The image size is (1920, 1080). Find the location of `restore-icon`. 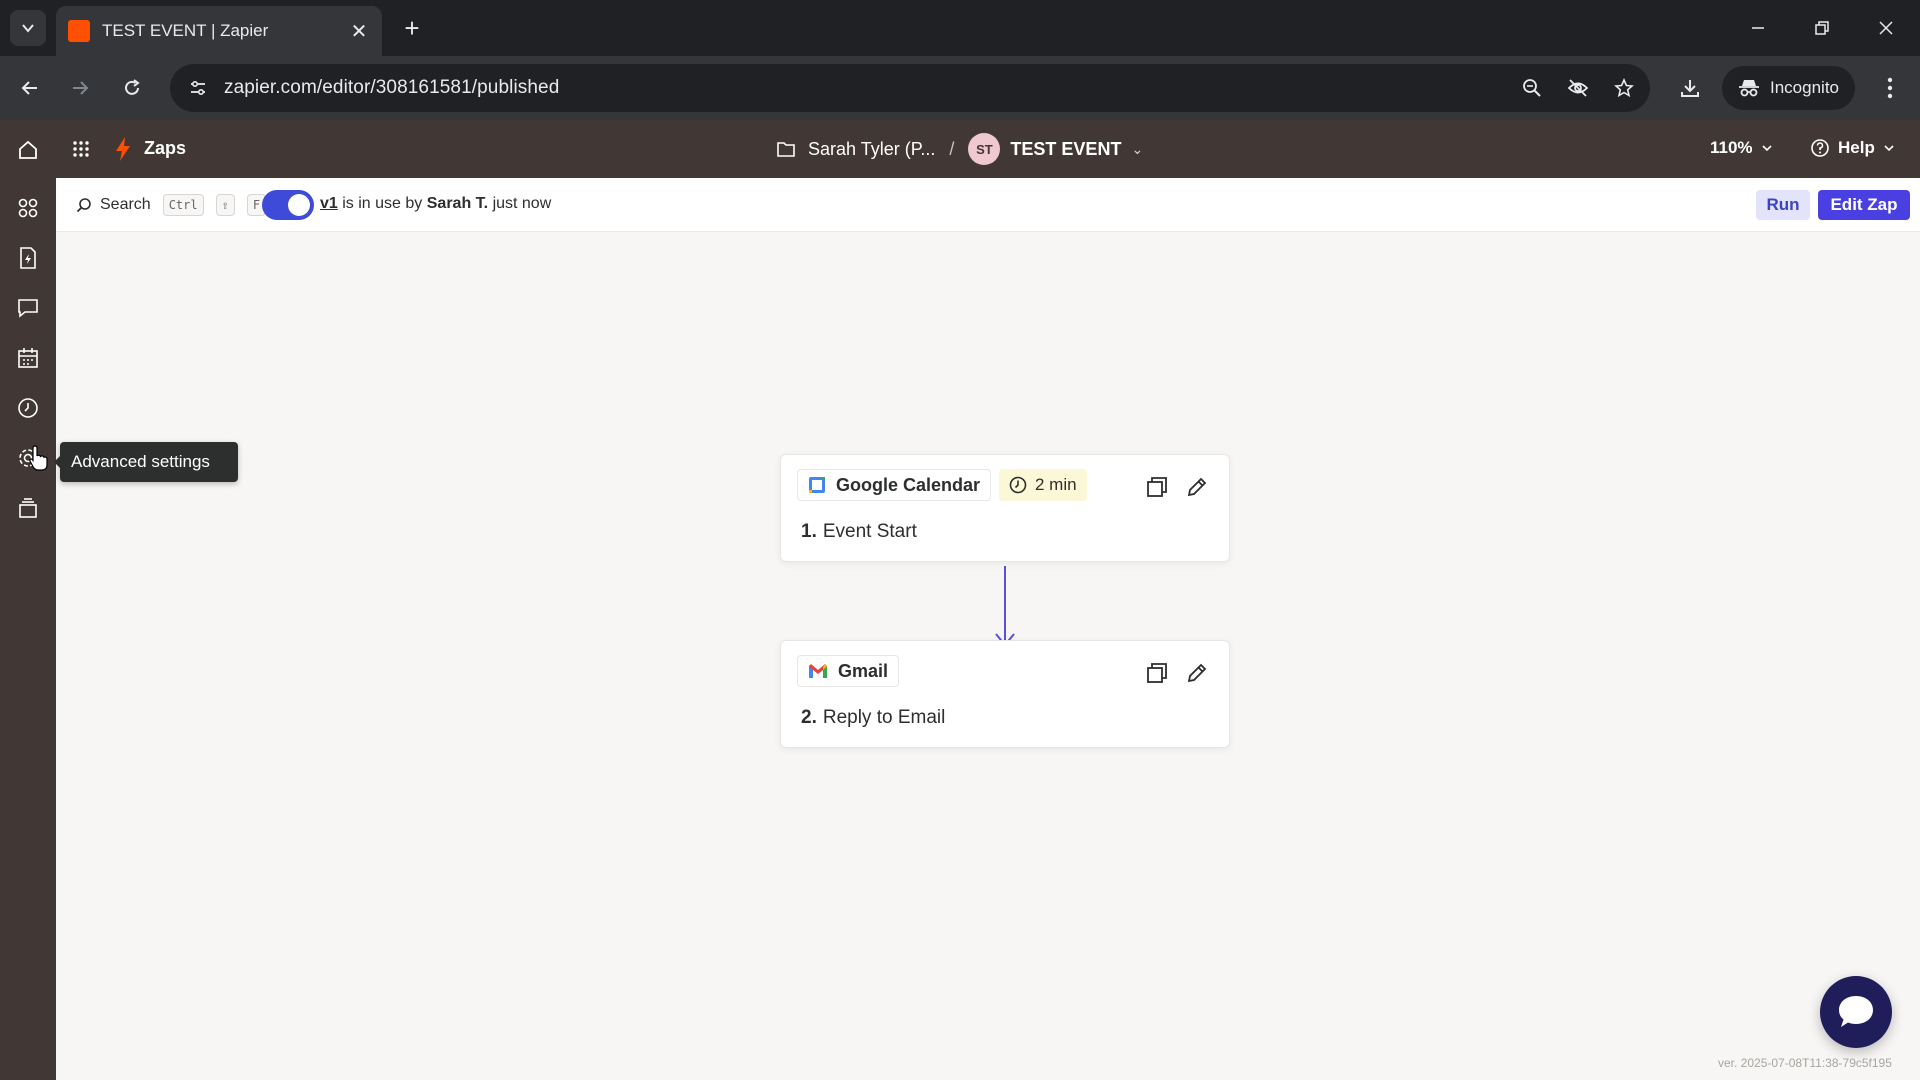

restore-icon is located at coordinates (1822, 28).